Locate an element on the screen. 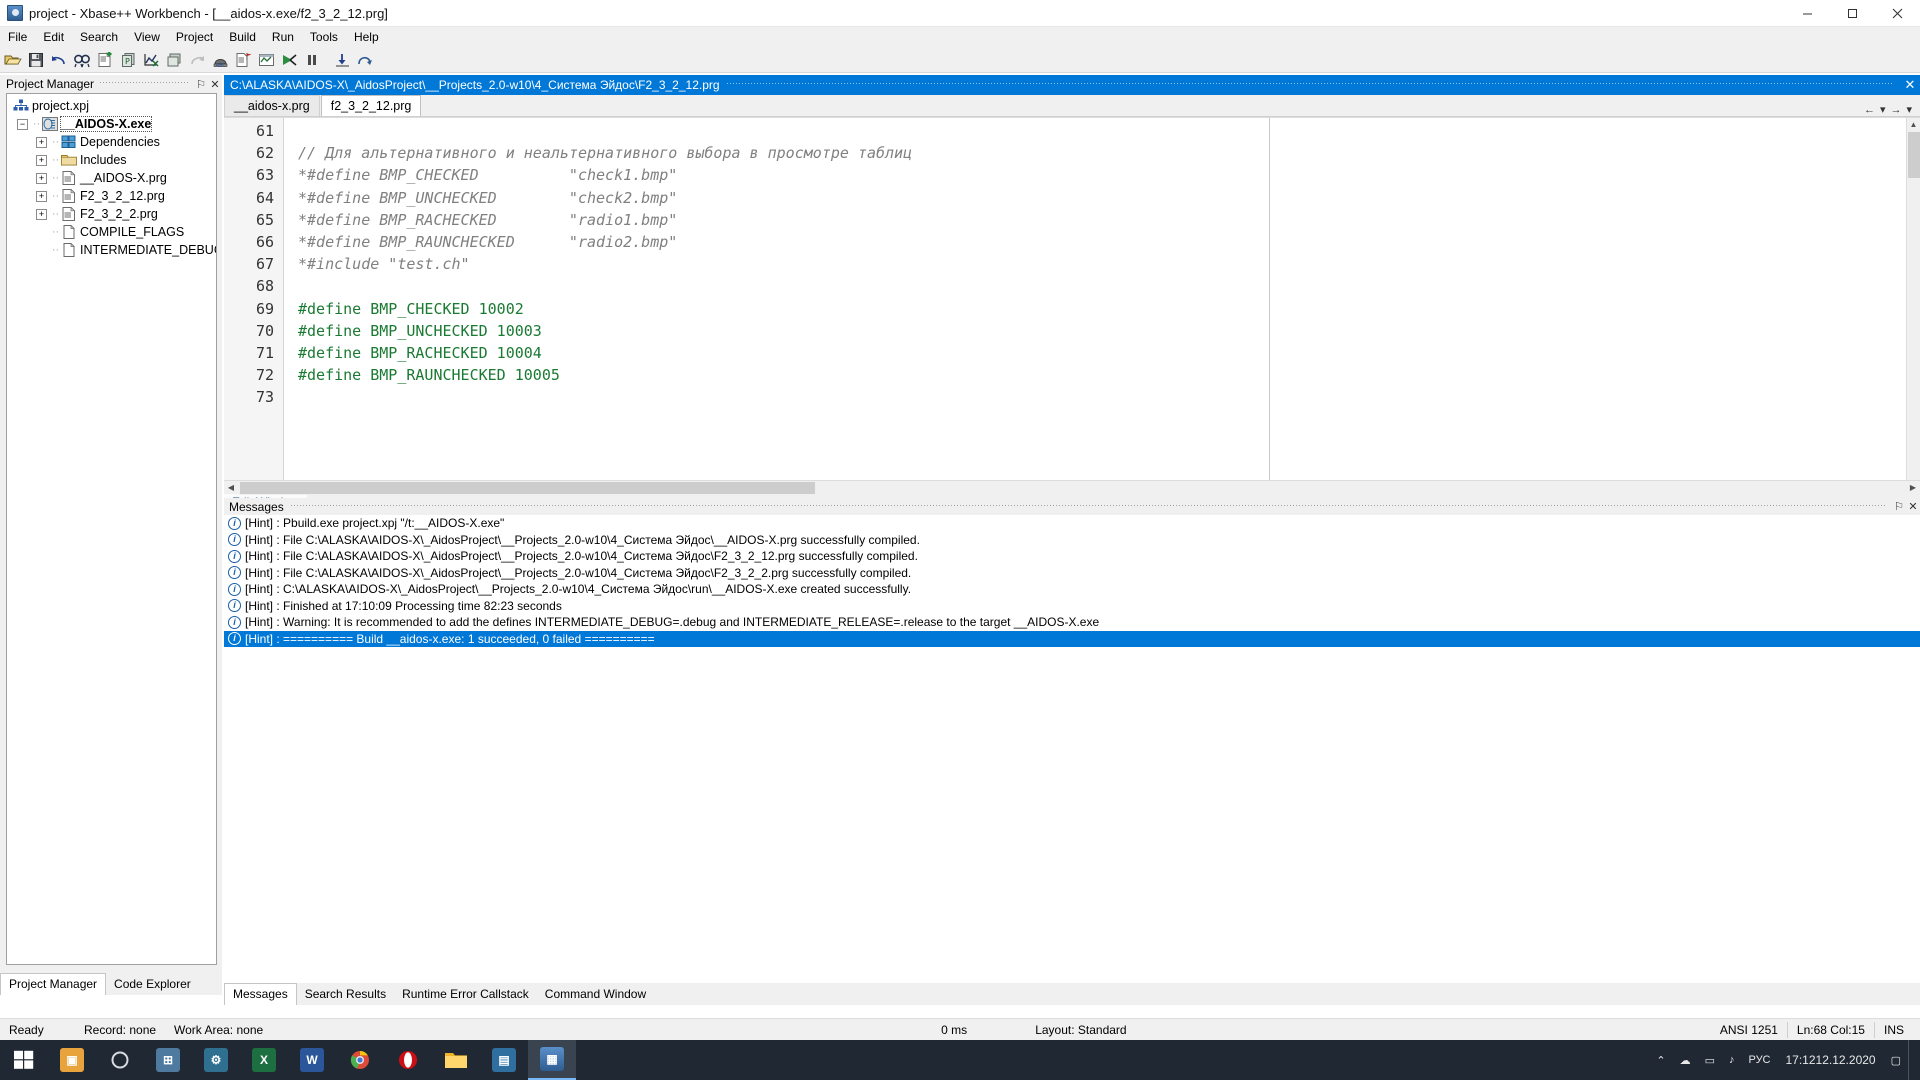 Image resolution: width=1920 pixels, height=1080 pixels. volume-icon: ♪ is located at coordinates (1732, 1060).